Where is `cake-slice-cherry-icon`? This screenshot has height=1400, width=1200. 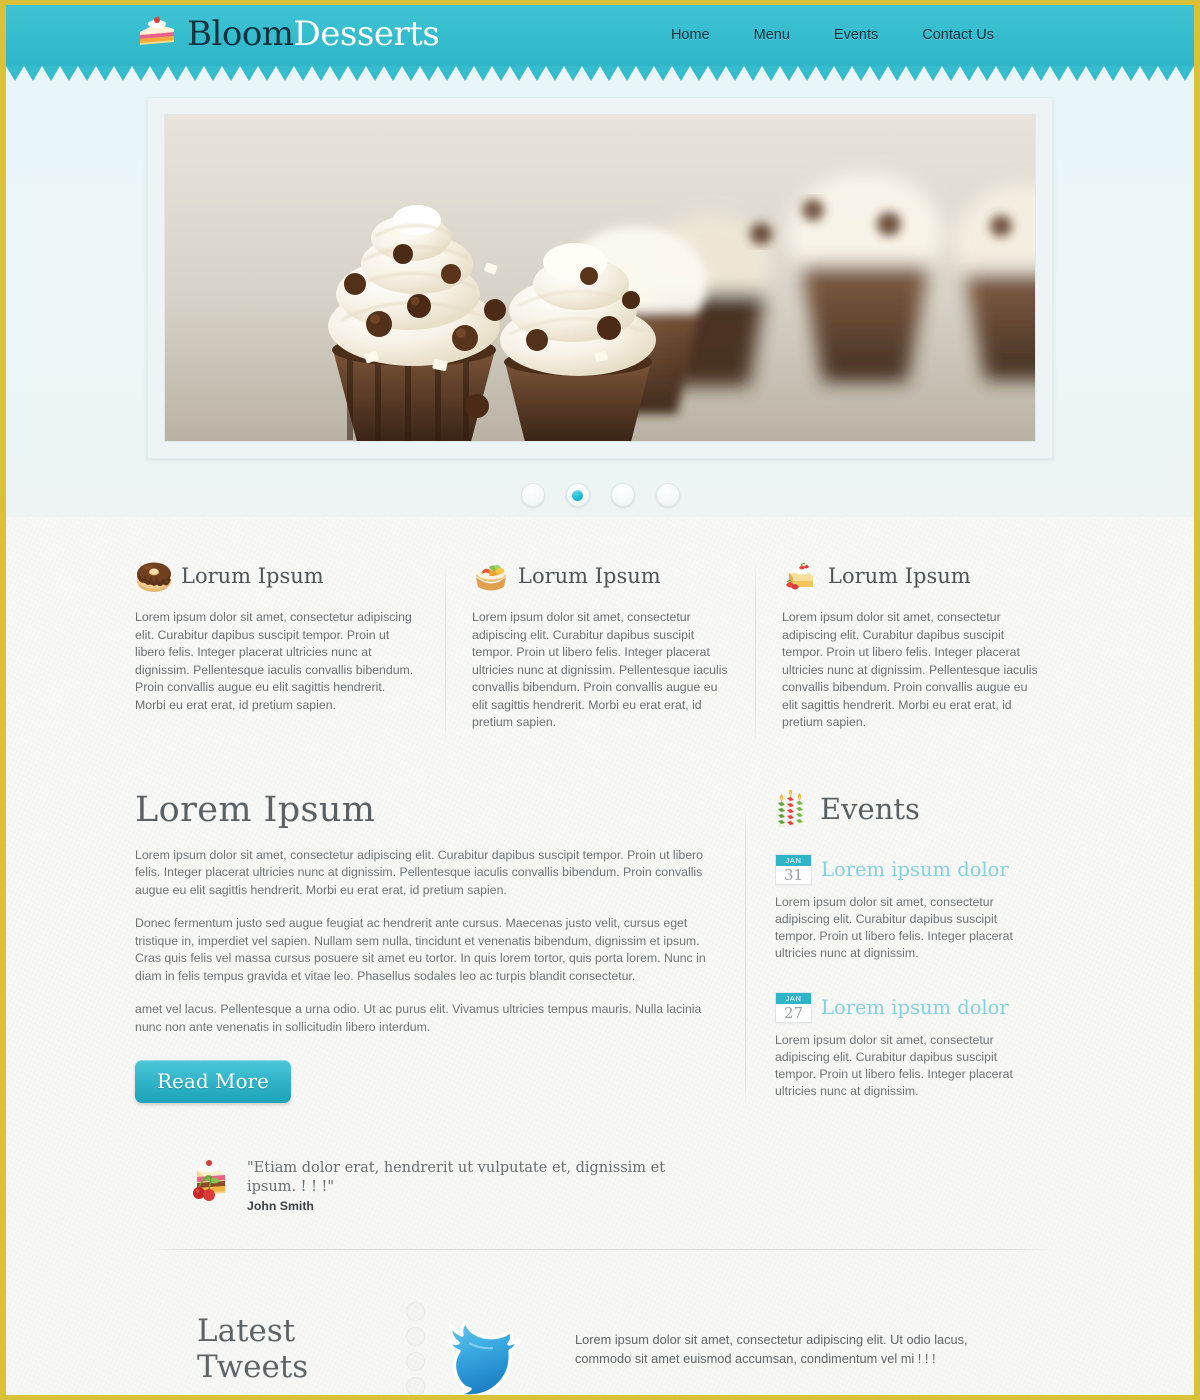 cake-slice-cherry-icon is located at coordinates (209, 1180).